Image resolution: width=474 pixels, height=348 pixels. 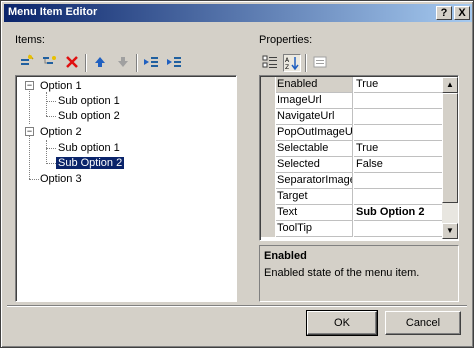 What do you see at coordinates (61, 86) in the screenshot?
I see `tree-node-label: Option 1` at bounding box center [61, 86].